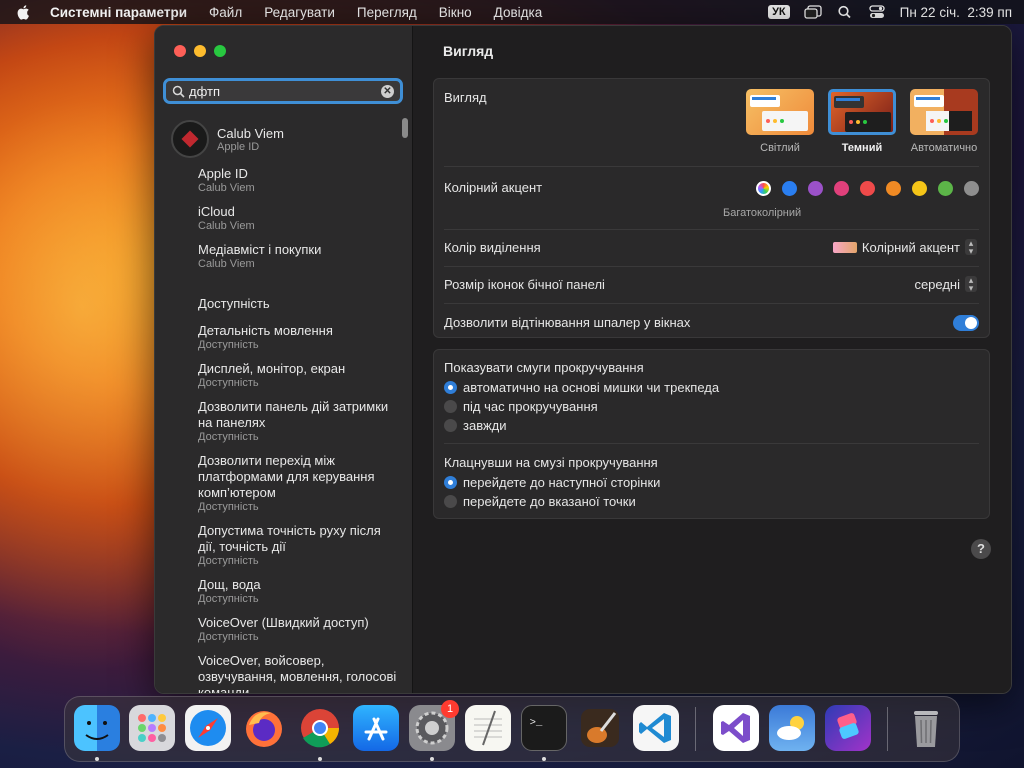  I want to click on accent-label: Колірний акцент, so click(493, 187).